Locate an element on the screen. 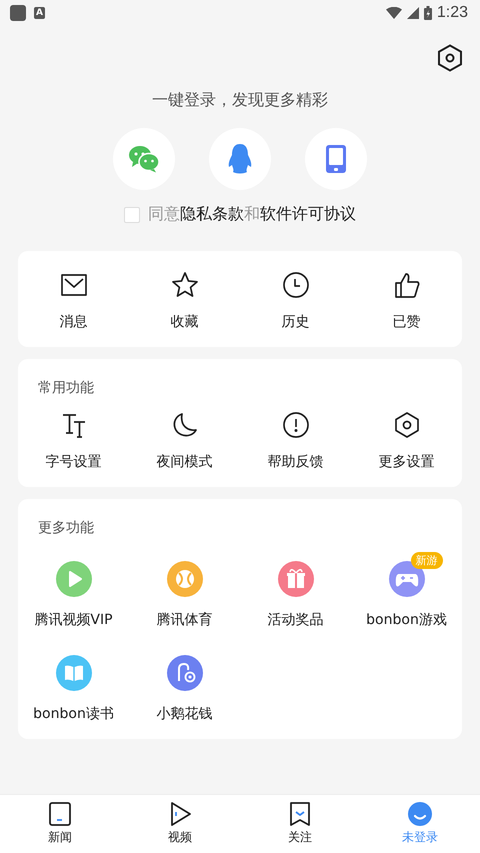 This screenshot has width=480, height=853. new-badge: 新游 is located at coordinates (426, 560).